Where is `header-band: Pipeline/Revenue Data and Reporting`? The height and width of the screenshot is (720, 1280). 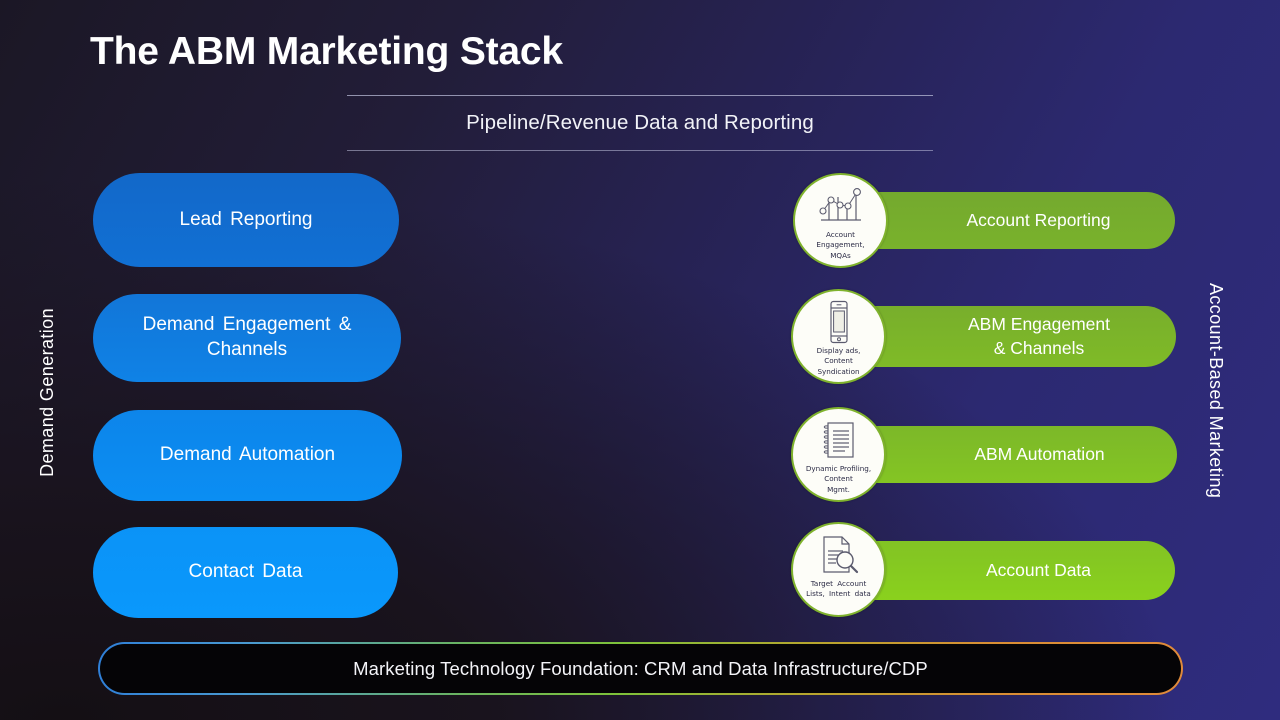
header-band: Pipeline/Revenue Data and Reporting is located at coordinates (640, 123).